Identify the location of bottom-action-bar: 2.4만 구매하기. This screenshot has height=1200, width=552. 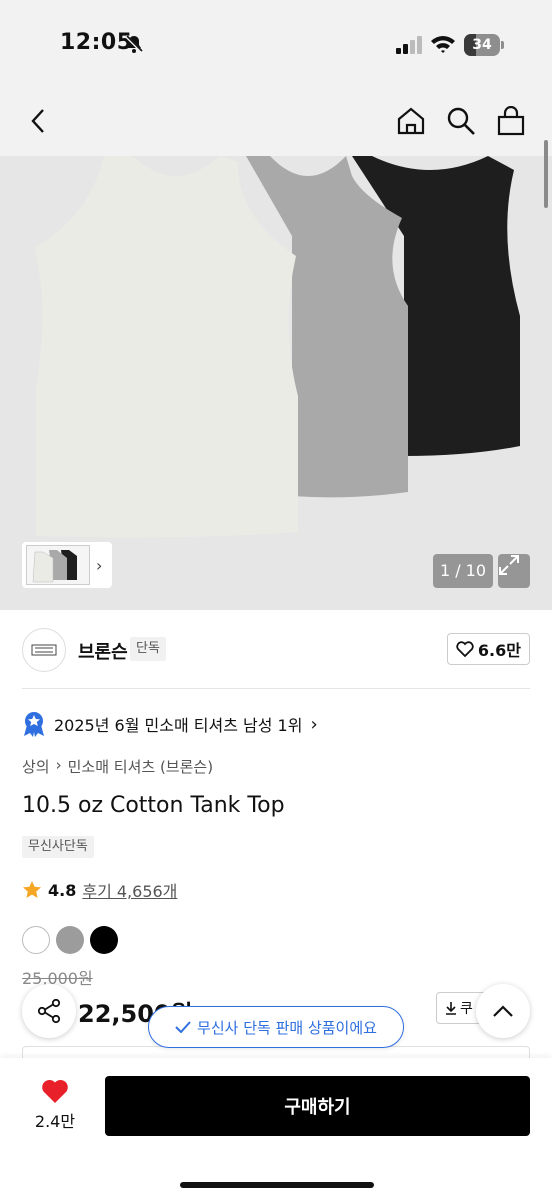
(276, 1129).